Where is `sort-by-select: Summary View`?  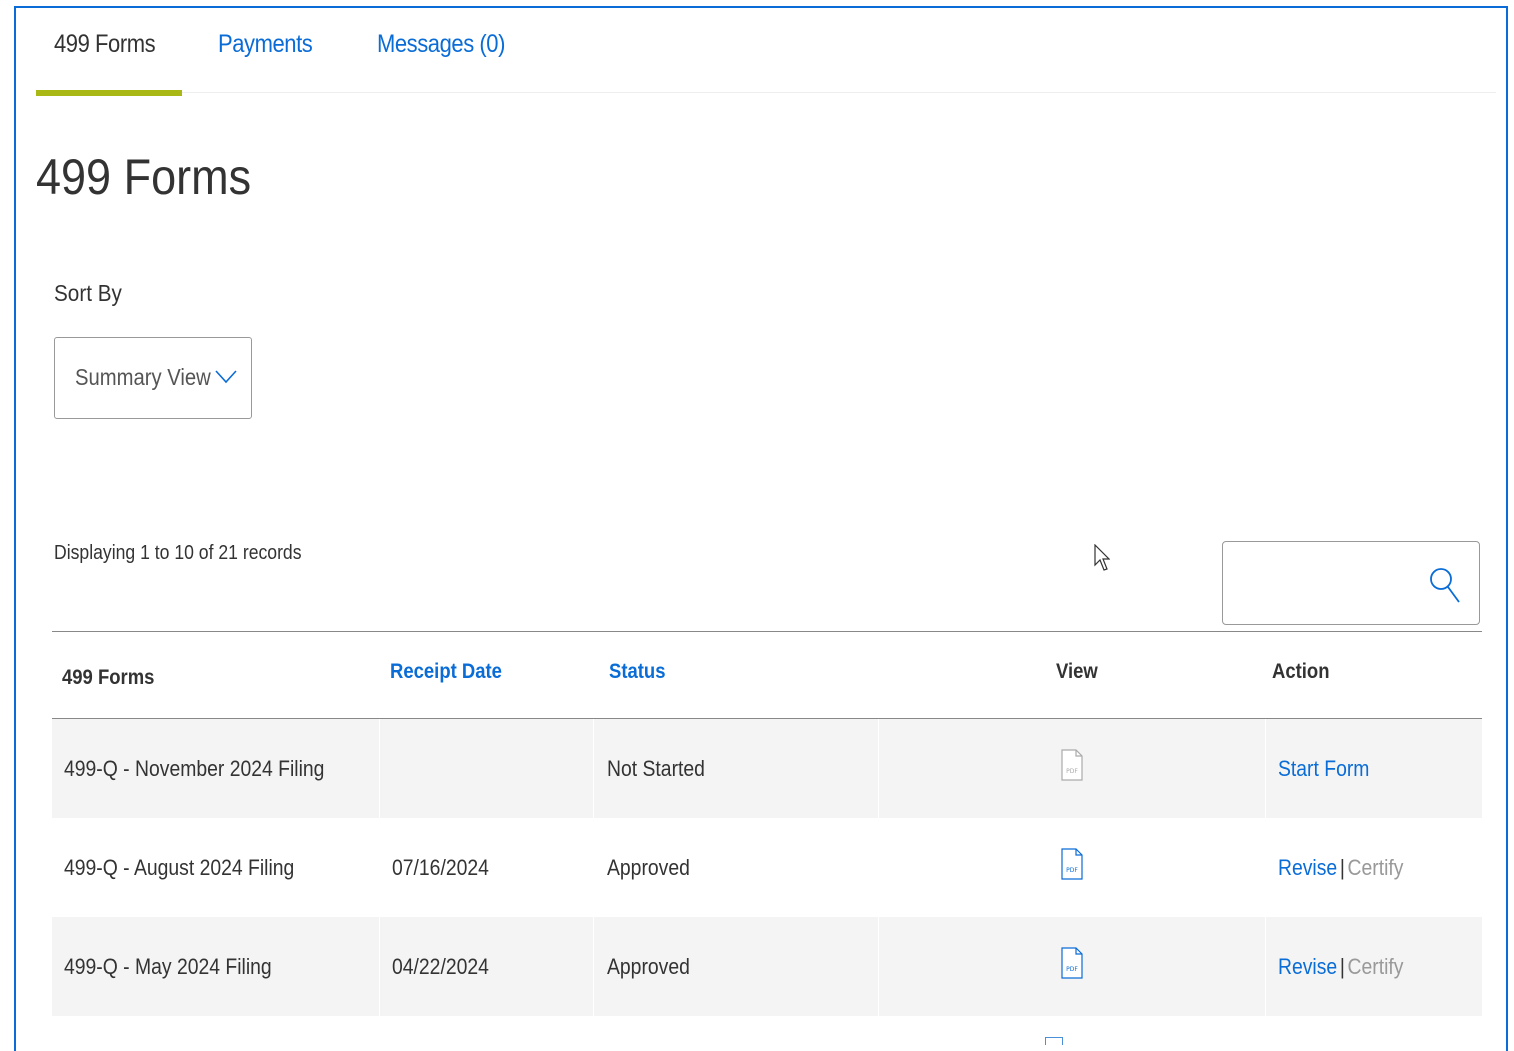
sort-by-select: Summary View is located at coordinates (153, 378).